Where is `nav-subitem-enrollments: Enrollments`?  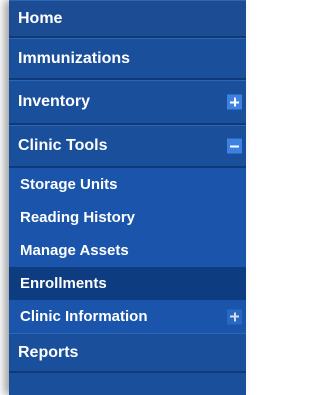 nav-subitem-enrollments: Enrollments is located at coordinates (127, 283).